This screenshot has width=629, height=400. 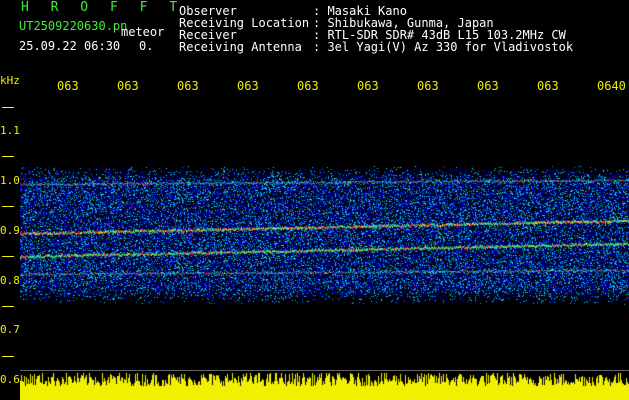 What do you see at coordinates (240, 47) in the screenshot?
I see `info-key: Receiving Antenna` at bounding box center [240, 47].